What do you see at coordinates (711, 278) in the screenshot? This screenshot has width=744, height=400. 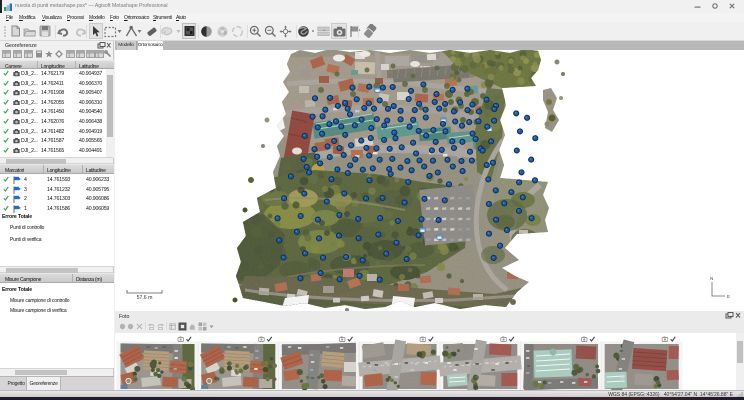 I see `svg-text: N` at bounding box center [711, 278].